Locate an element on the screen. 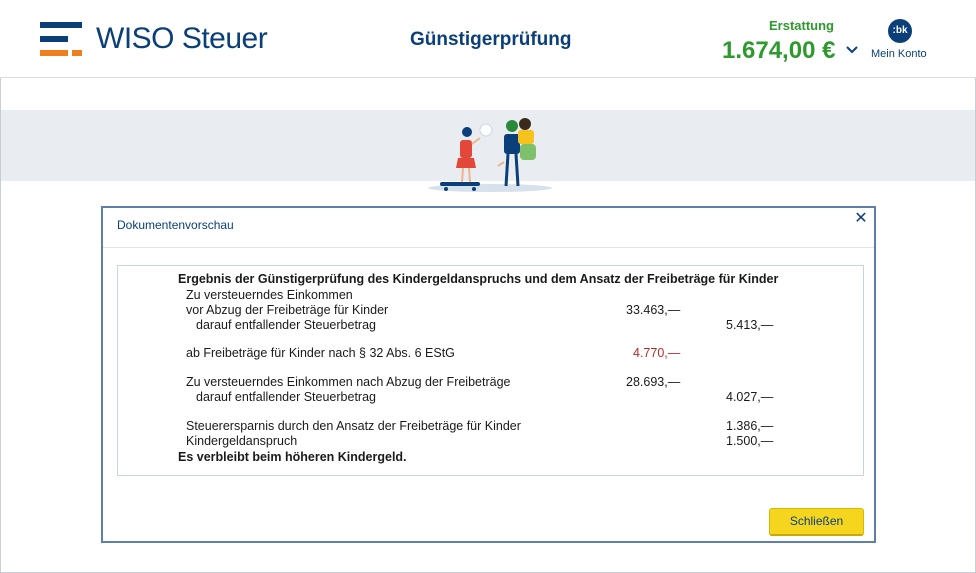  result-text: Es verbleibt beim höheren Kindergeld. is located at coordinates (292, 457).